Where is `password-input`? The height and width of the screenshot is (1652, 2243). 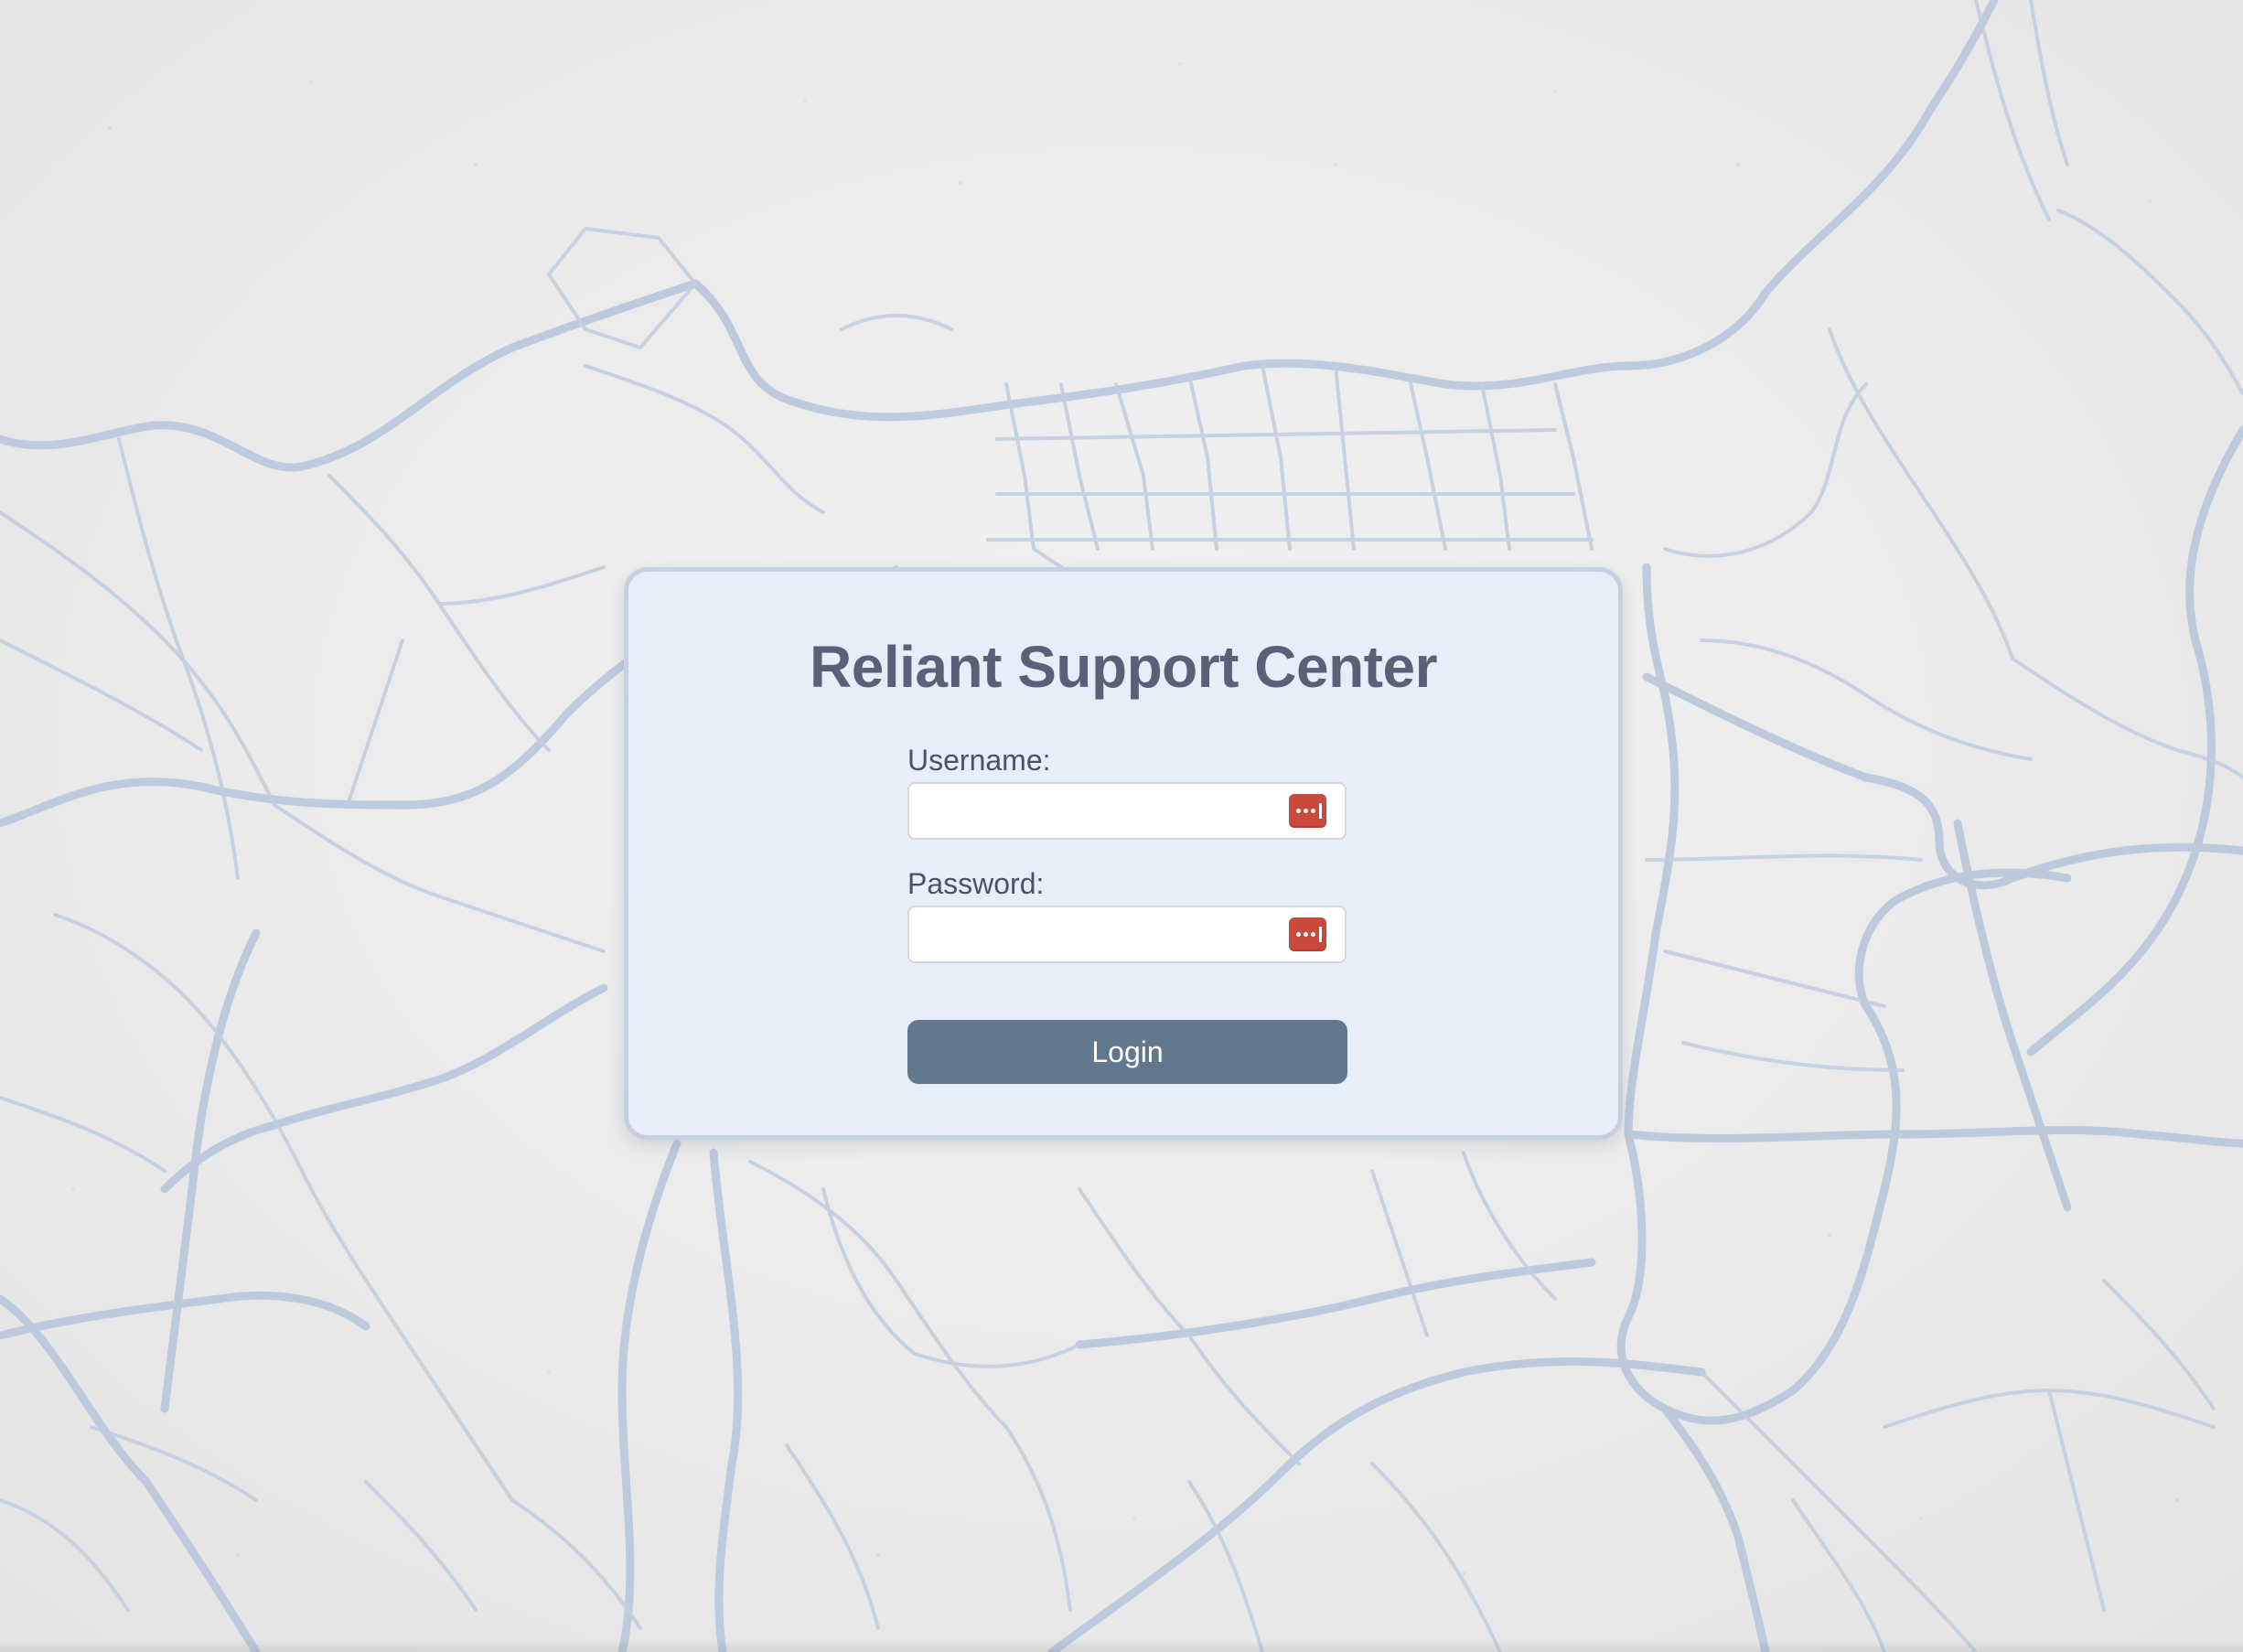
password-input is located at coordinates (1102, 934).